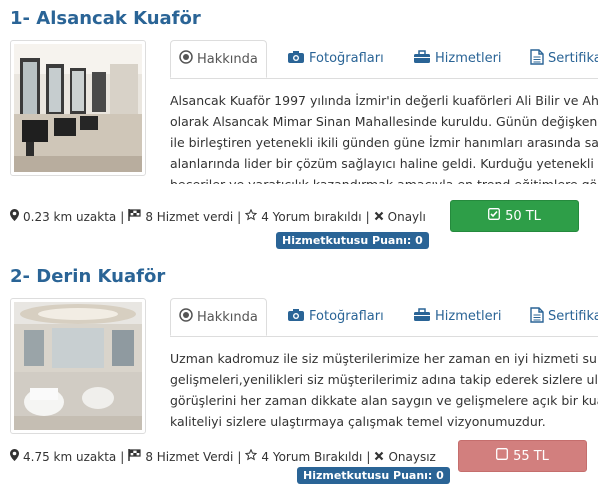 This screenshot has width=598, height=486. What do you see at coordinates (70, 216) in the screenshot?
I see `distance-text: 0.23 km uzakta` at bounding box center [70, 216].